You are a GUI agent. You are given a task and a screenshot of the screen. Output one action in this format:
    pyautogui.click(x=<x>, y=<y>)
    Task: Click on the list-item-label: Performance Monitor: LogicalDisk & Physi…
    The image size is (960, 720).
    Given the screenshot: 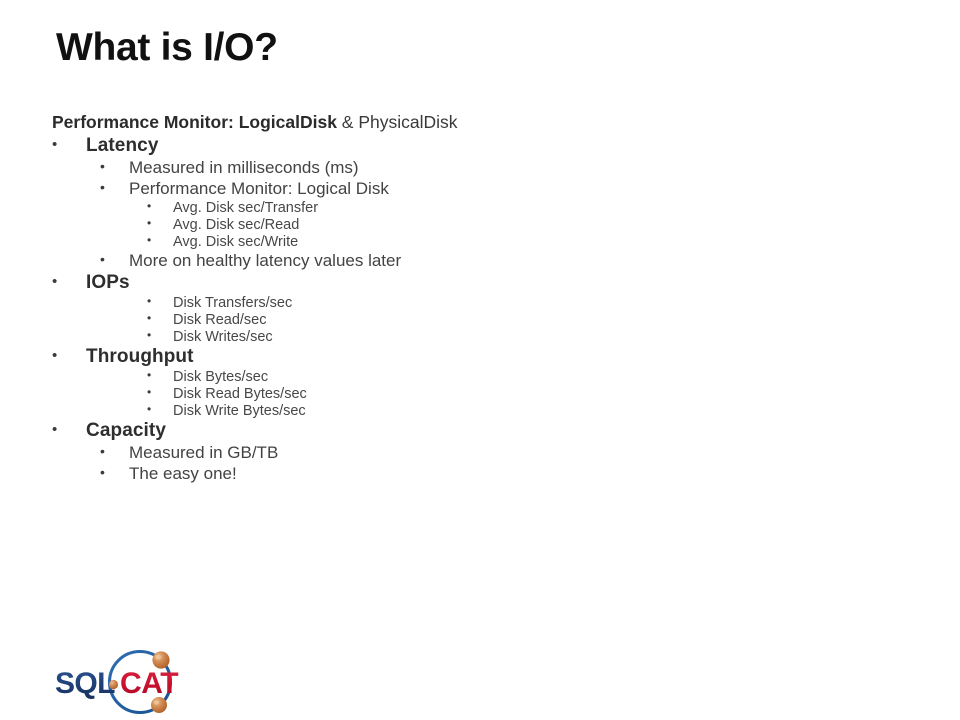 What is the action you would take?
    pyautogui.click(x=255, y=122)
    